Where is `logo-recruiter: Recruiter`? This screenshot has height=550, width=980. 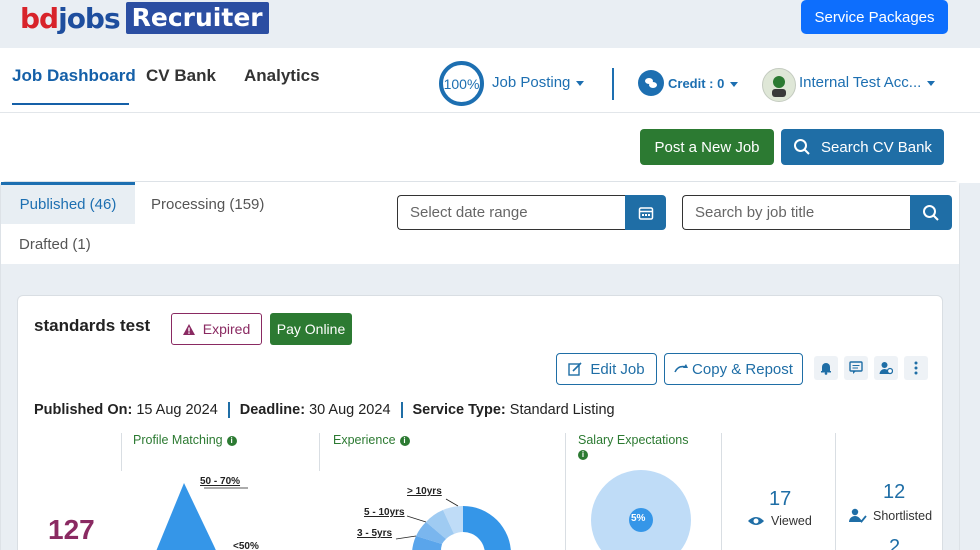 logo-recruiter: Recruiter is located at coordinates (197, 18).